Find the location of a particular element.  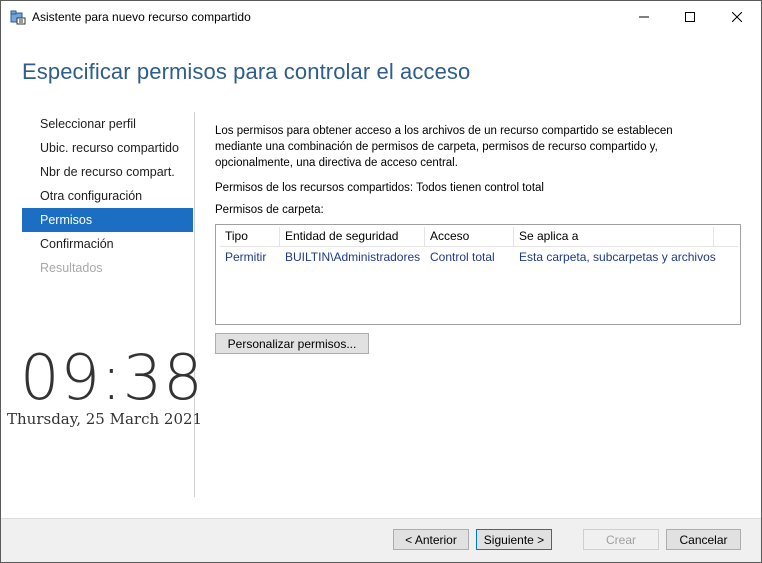

nav-divider is located at coordinates (194, 304).